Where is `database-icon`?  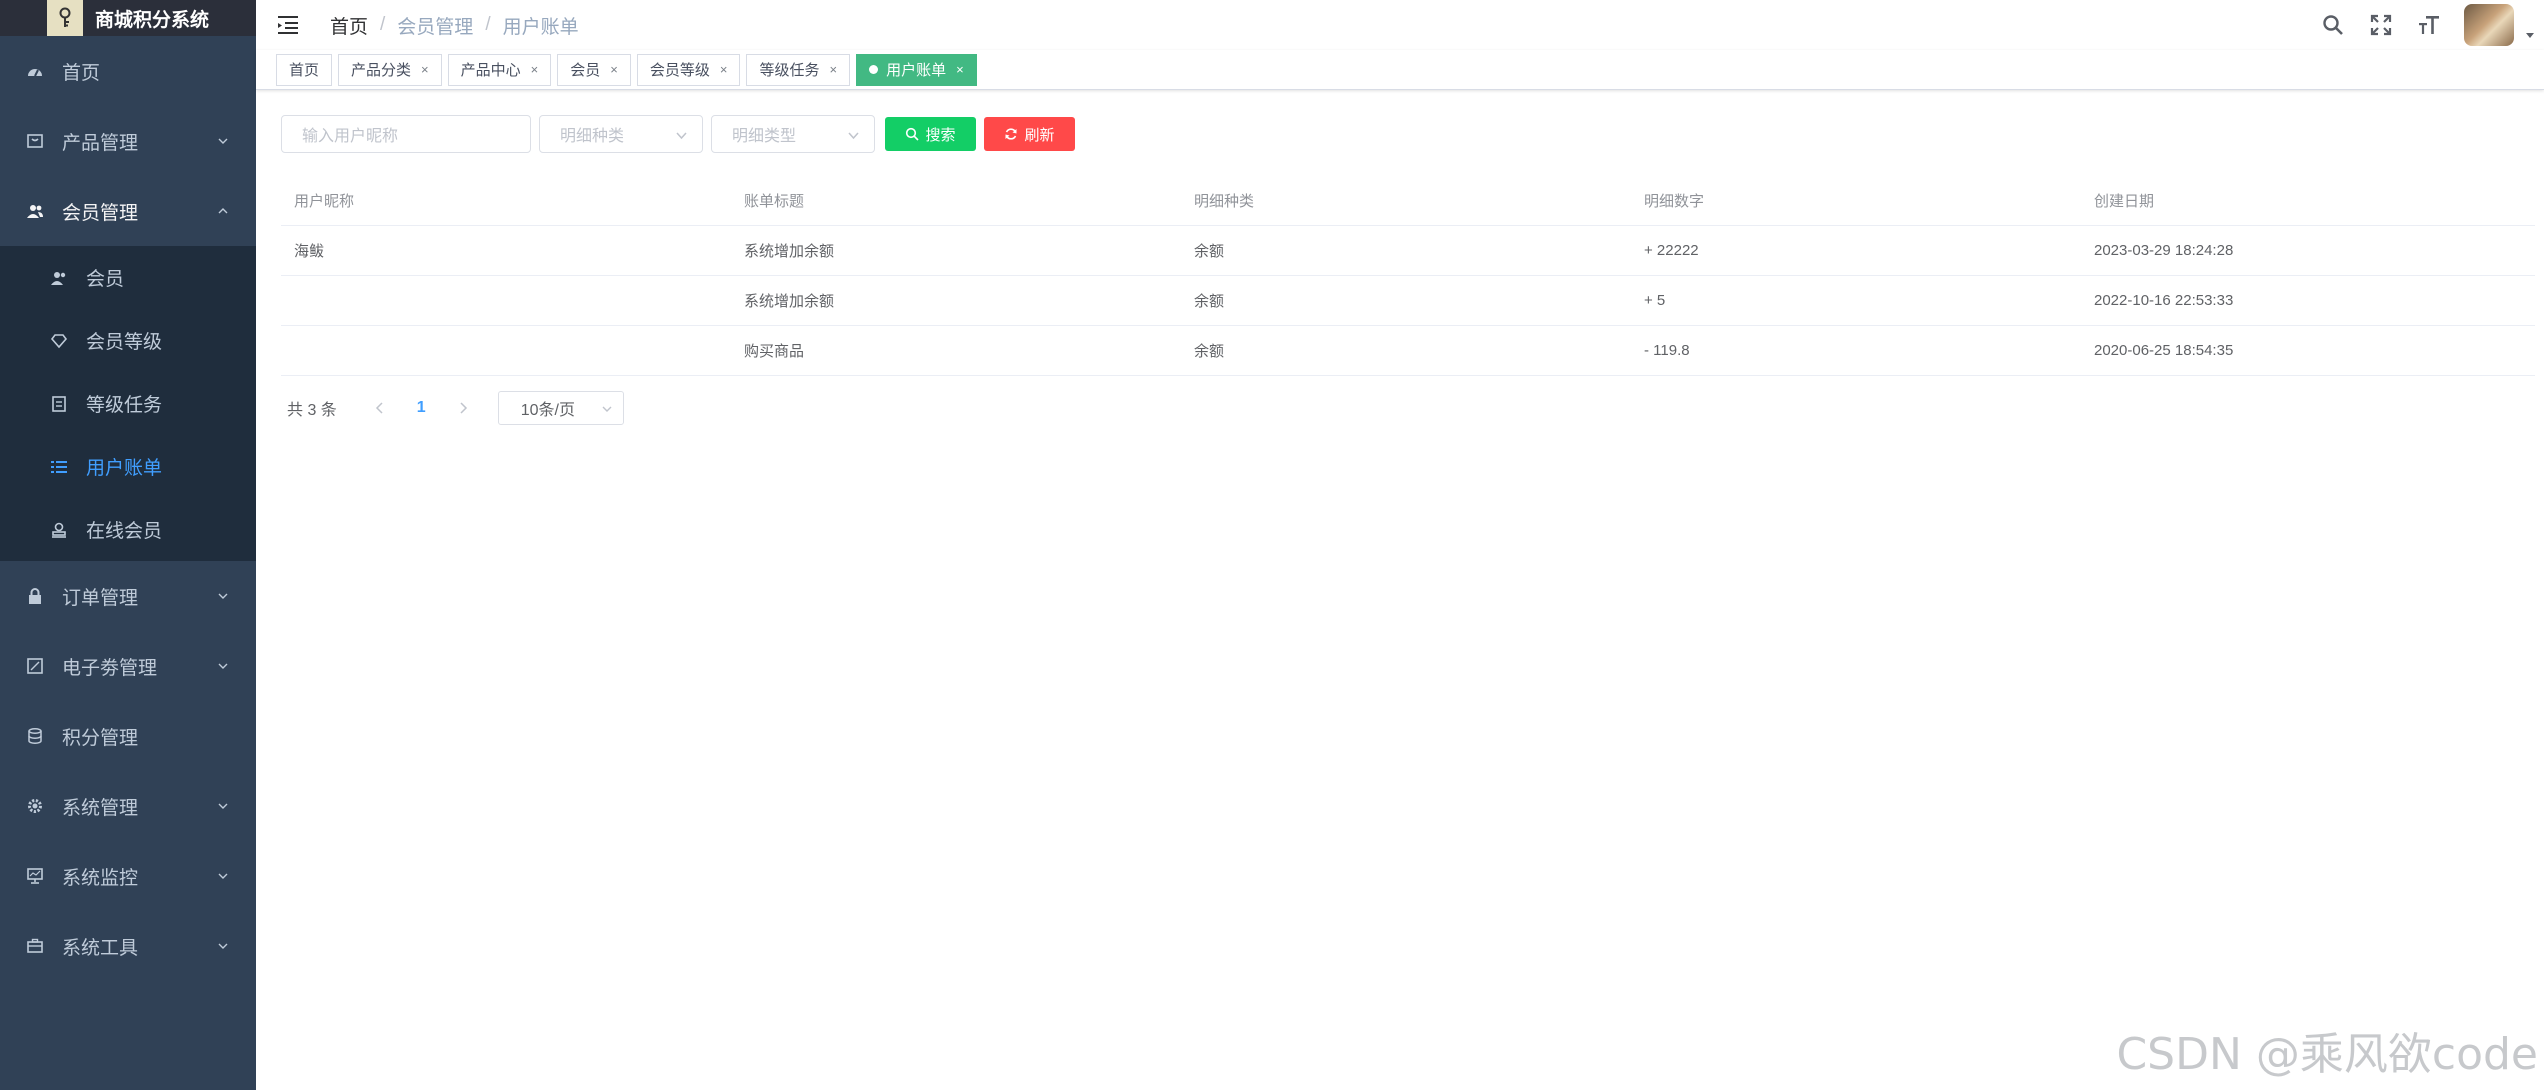
database-icon is located at coordinates (35, 736).